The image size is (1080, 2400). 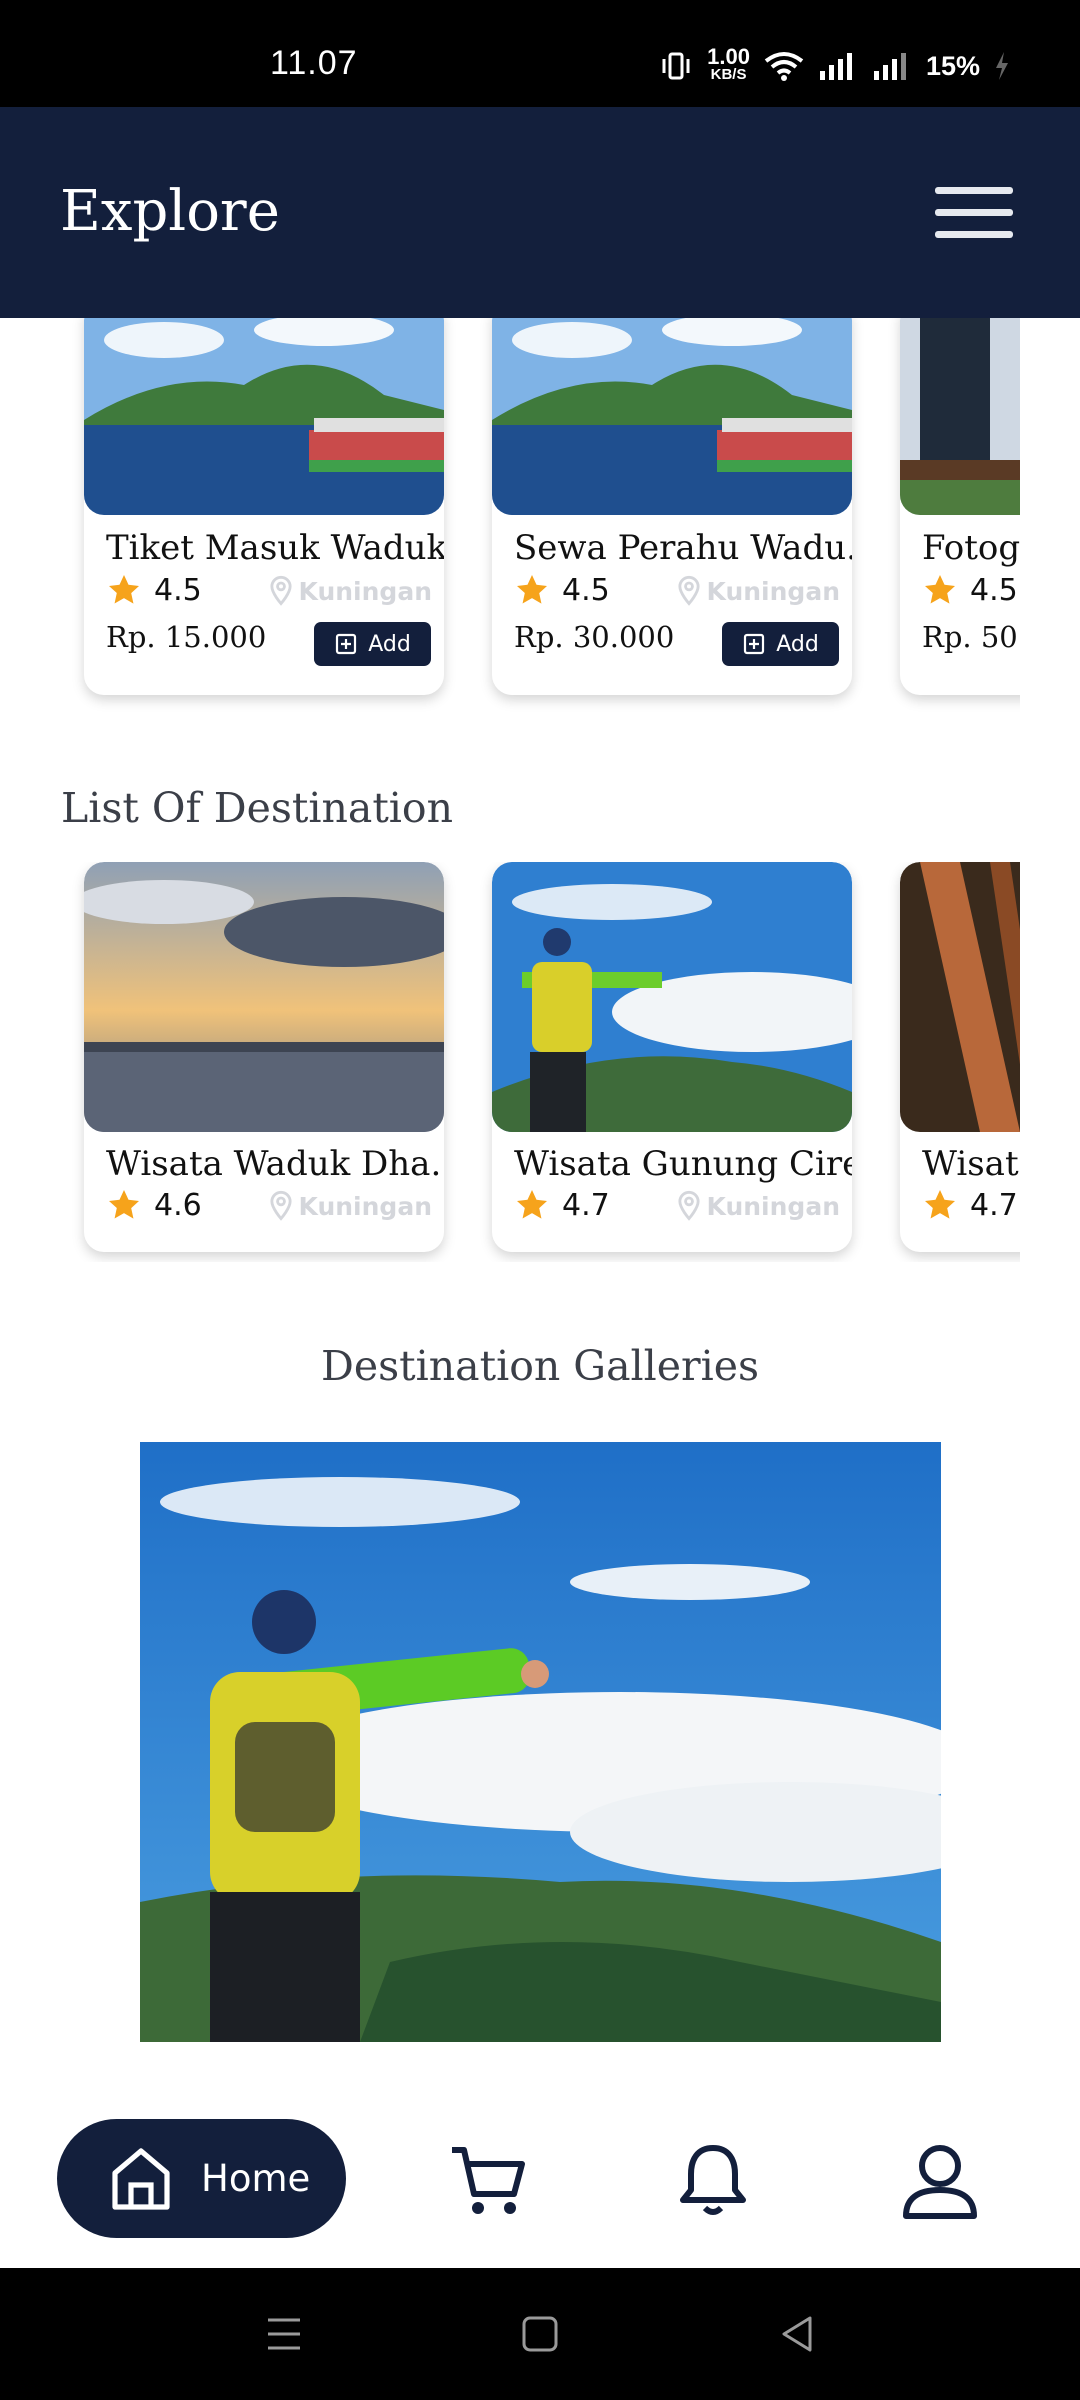 I want to click on app-header: Explore, so click(x=540, y=212).